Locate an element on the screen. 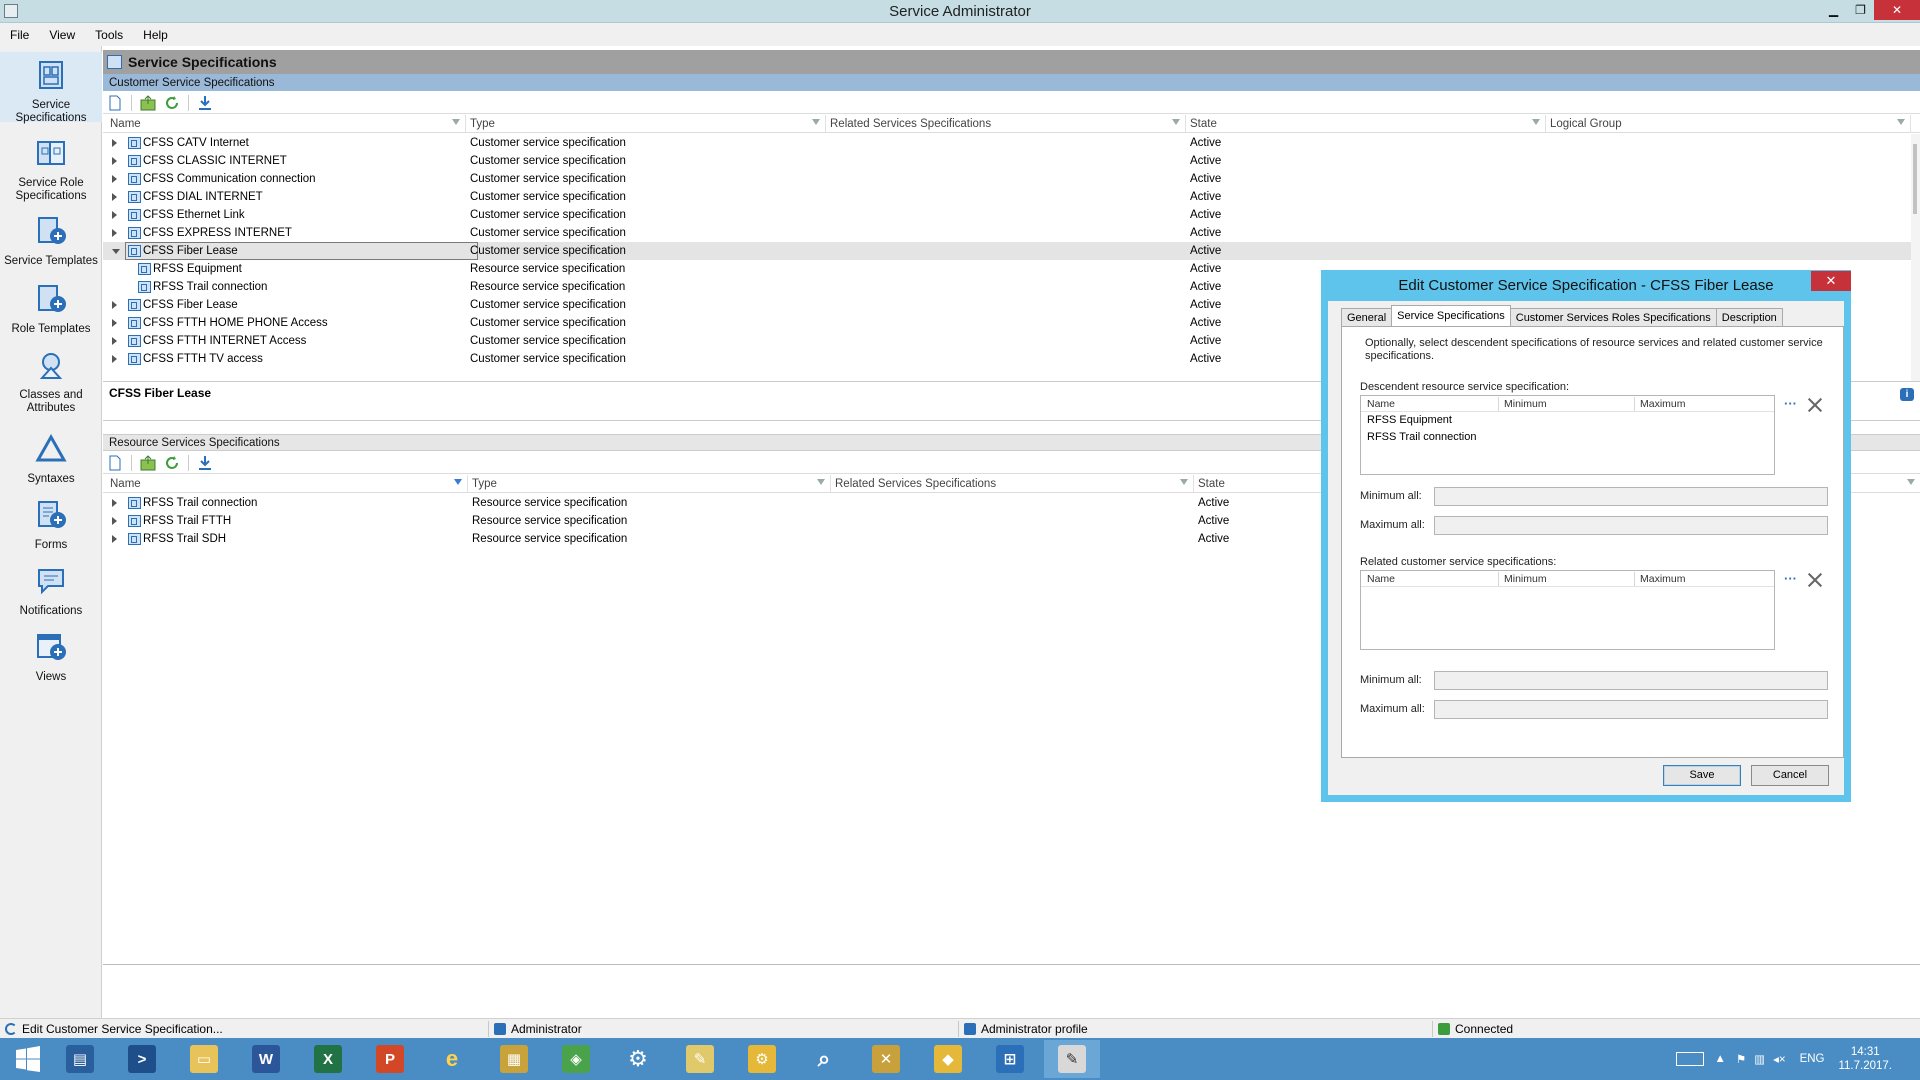  nav-service-templates: Service Templates is located at coordinates (51, 241).